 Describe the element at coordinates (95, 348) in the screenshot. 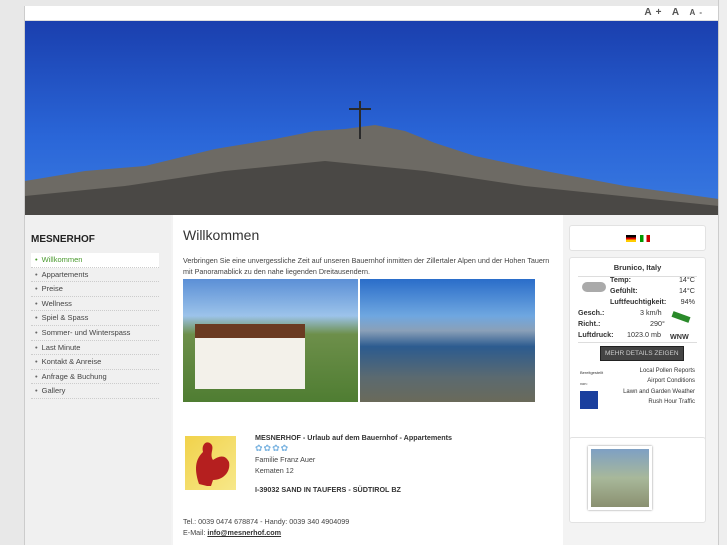

I see `nav-item-last-minute: Last Minute` at that location.